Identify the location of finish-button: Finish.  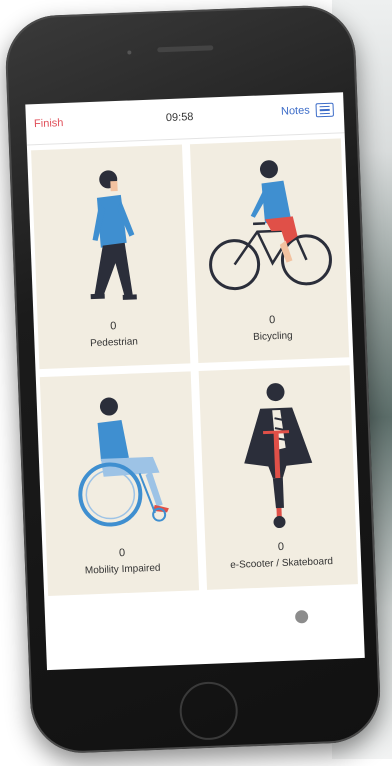
(49, 123).